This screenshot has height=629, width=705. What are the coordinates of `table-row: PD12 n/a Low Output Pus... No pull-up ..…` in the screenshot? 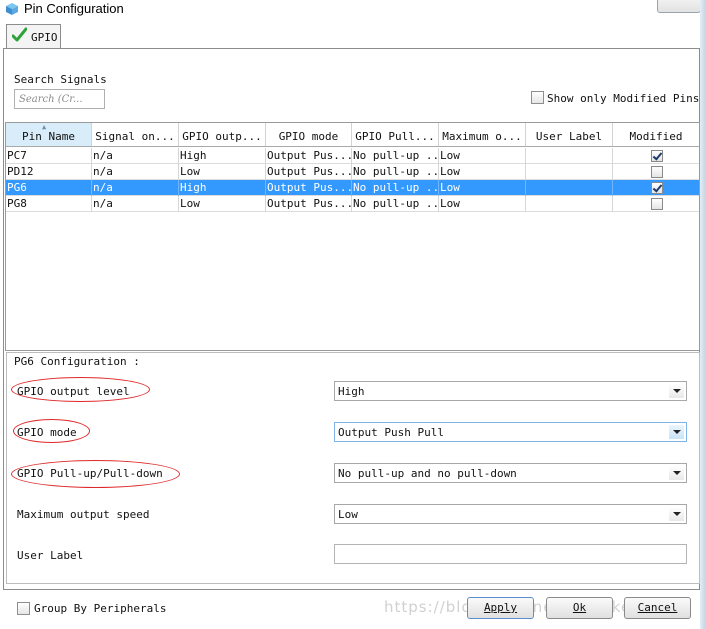 It's located at (352, 172).